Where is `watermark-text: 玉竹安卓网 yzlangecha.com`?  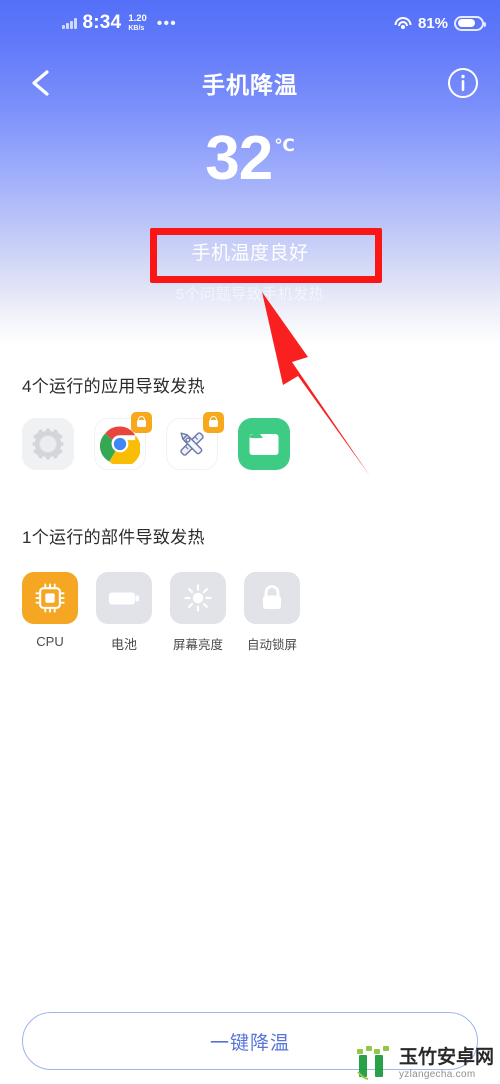
watermark-text: 玉竹安卓网 yzlangecha.com is located at coordinates (446, 1064).